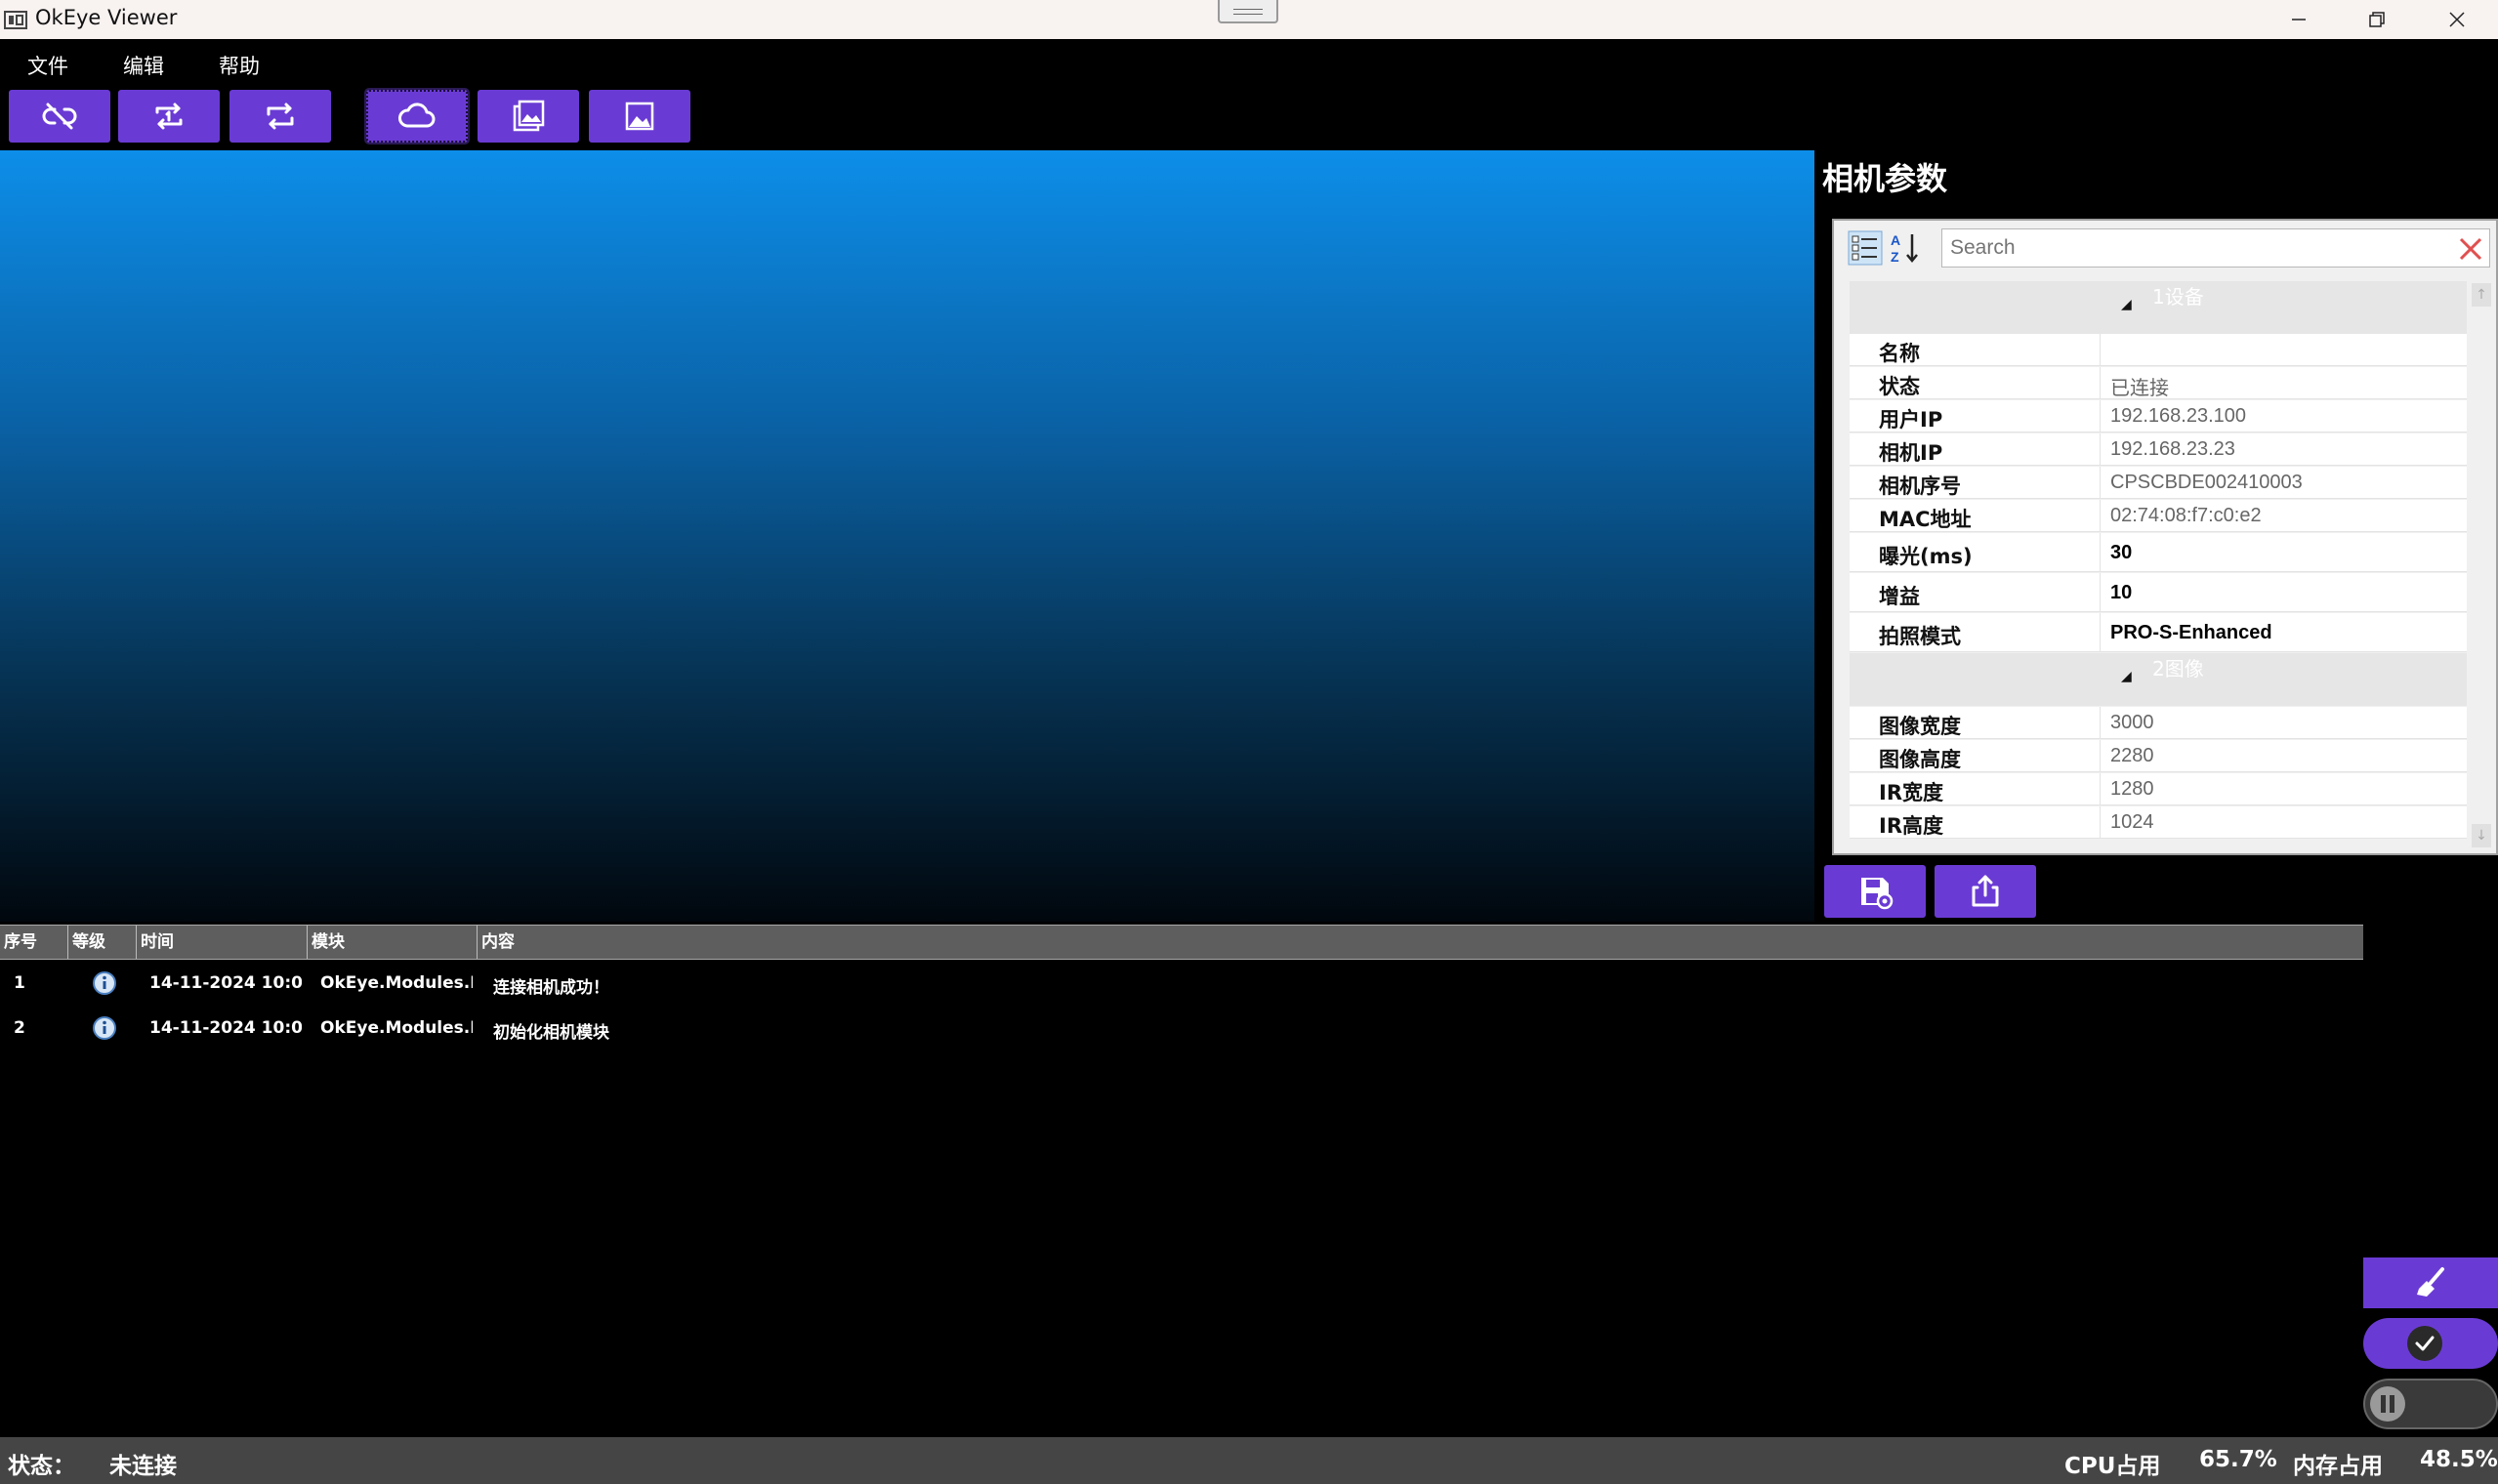 This screenshot has height=1484, width=2498. I want to click on panel-title: 相机参数, so click(1885, 179).